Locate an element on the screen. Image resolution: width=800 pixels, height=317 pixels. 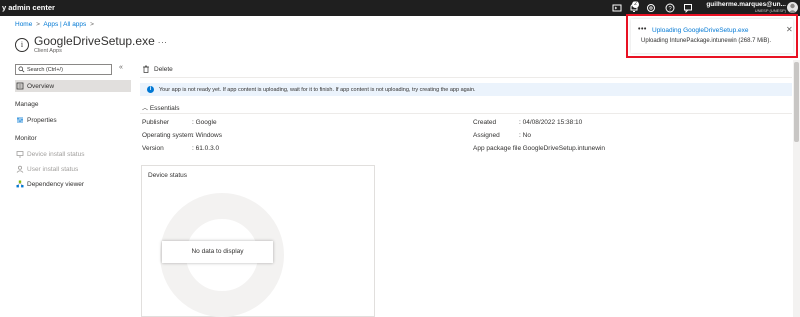
sidebar-item-user-install-status: User install status is located at coordinates (73, 169).